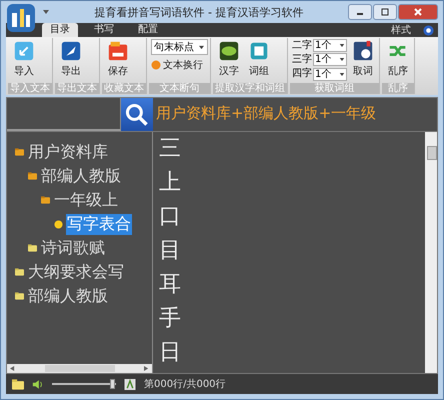 This screenshot has width=444, height=400. What do you see at coordinates (177, 65) in the screenshot?
I see `wrap-text-button: 文本换行` at bounding box center [177, 65].